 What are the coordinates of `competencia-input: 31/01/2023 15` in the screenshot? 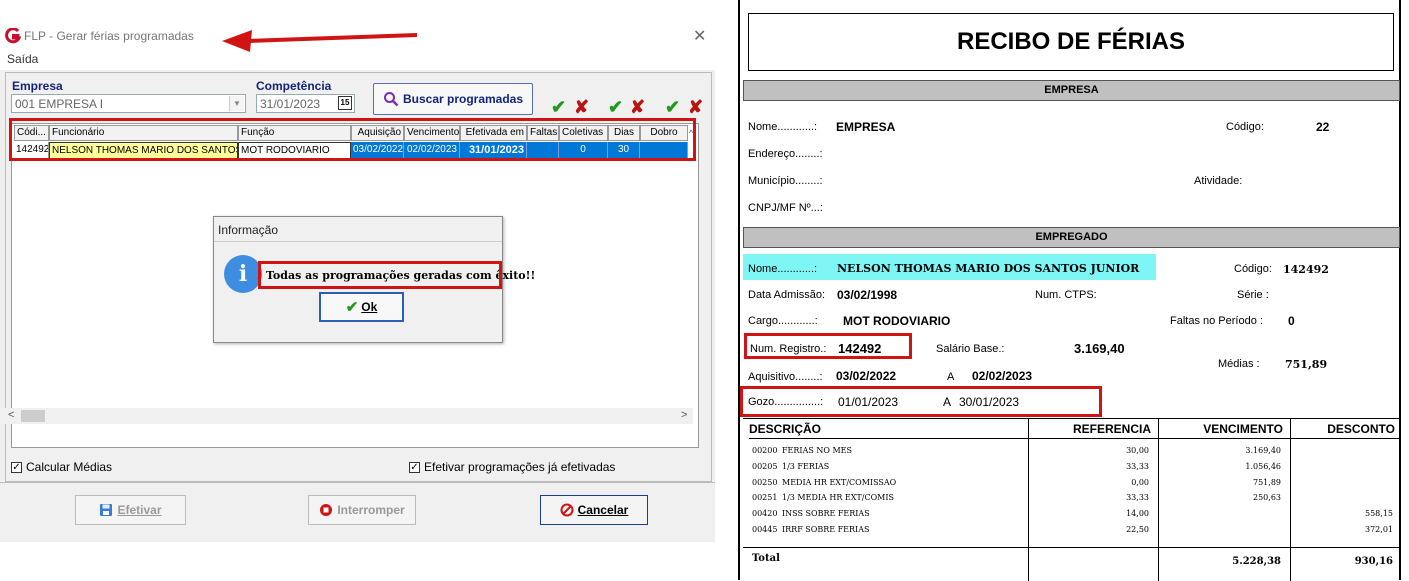 It's located at (305, 103).